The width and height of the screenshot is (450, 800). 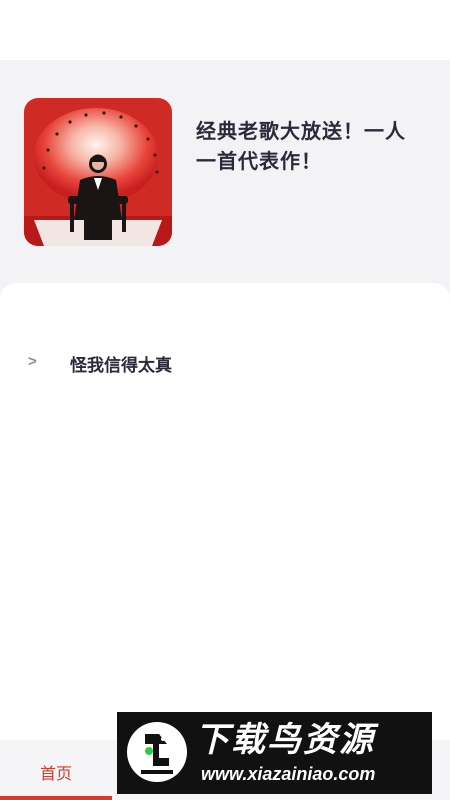 I want to click on album-cover-image, so click(x=98, y=172).